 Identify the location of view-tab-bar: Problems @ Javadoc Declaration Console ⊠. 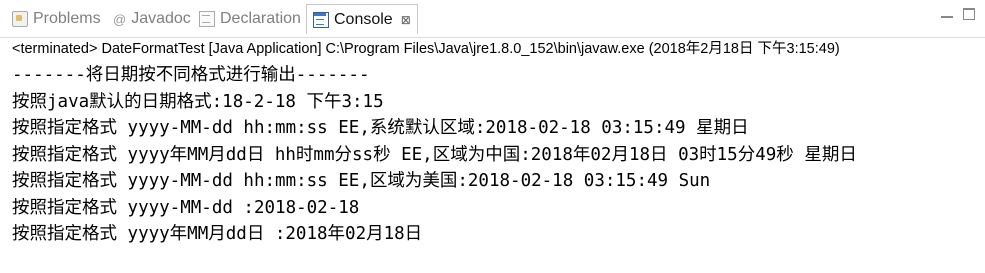
(492, 19).